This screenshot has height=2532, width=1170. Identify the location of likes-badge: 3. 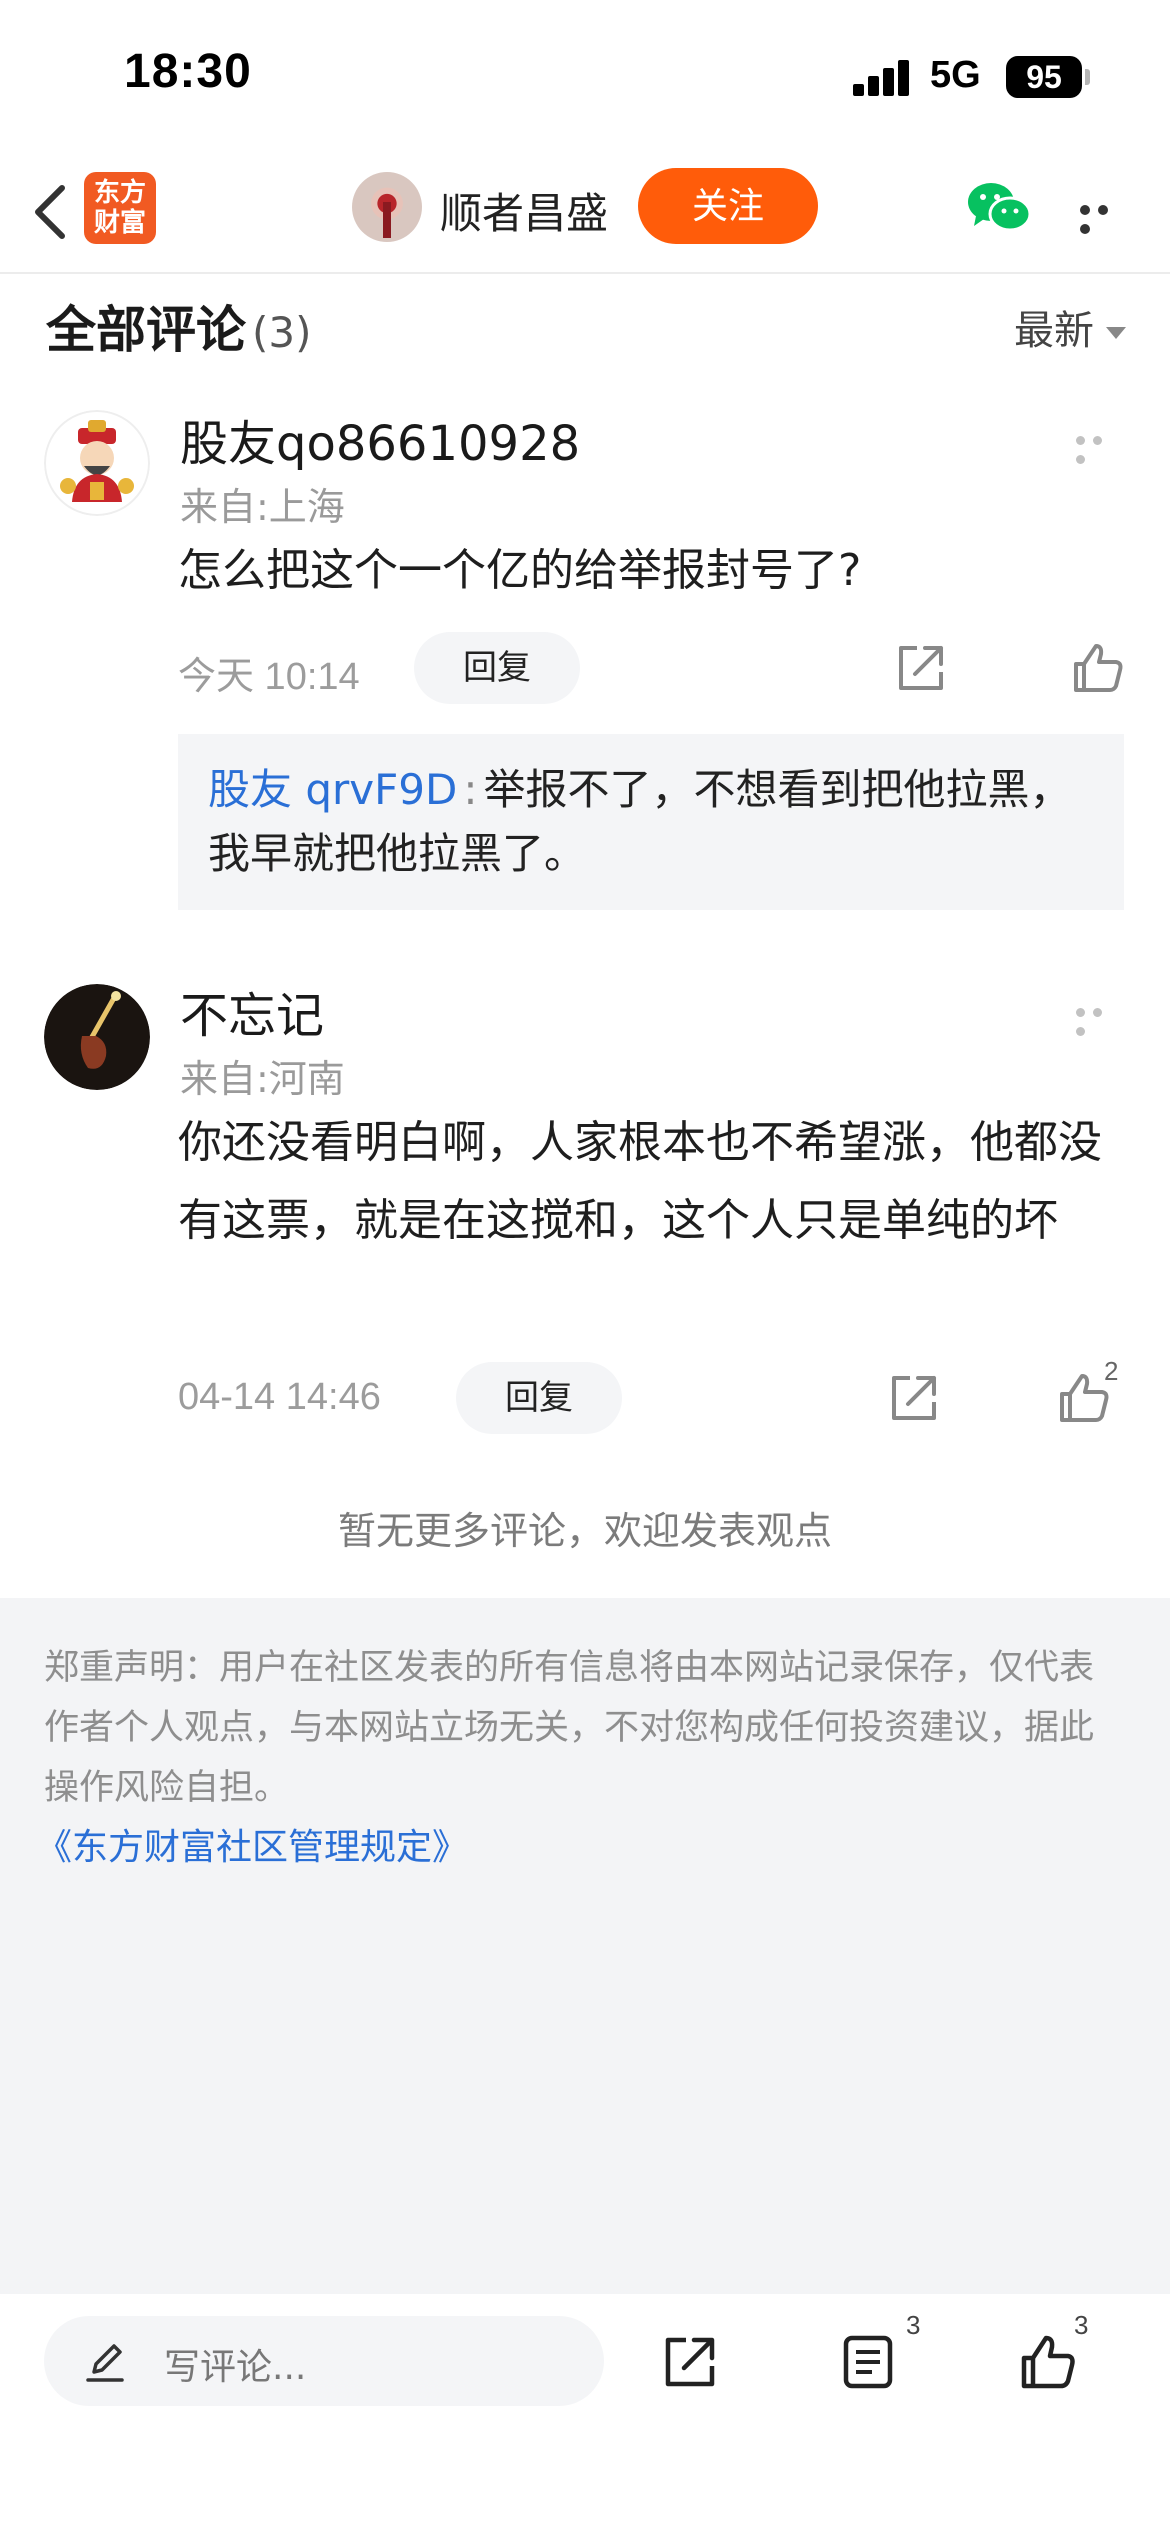
(1081, 2325).